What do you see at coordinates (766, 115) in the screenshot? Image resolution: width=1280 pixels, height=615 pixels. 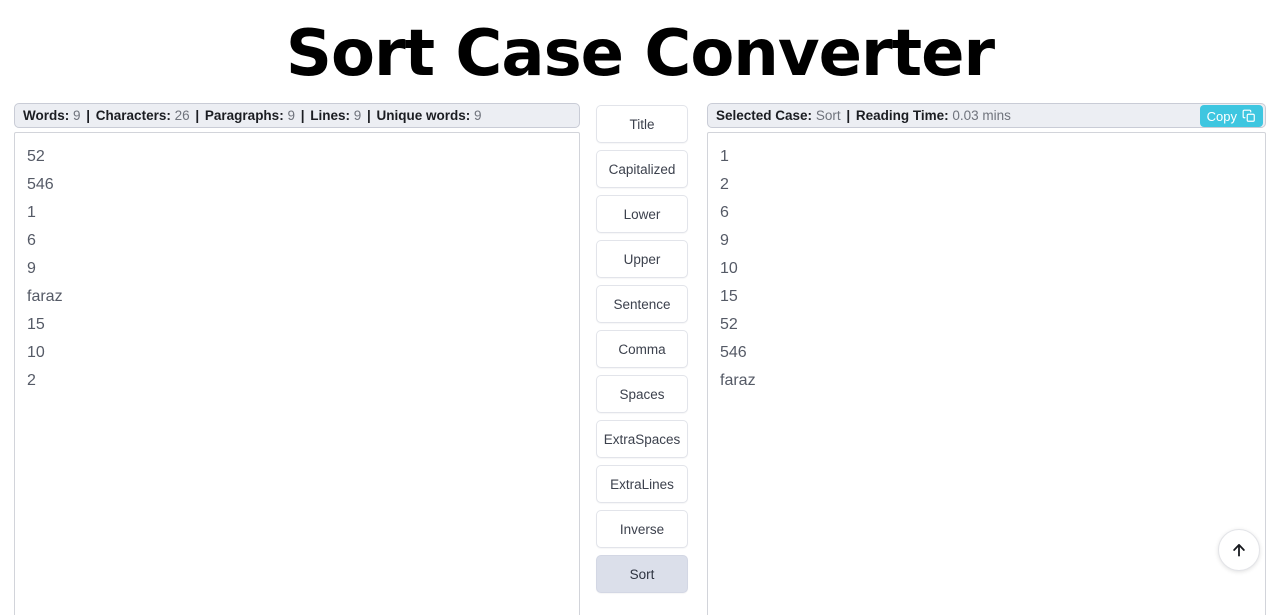 I see `stats-label: Selected Case:` at bounding box center [766, 115].